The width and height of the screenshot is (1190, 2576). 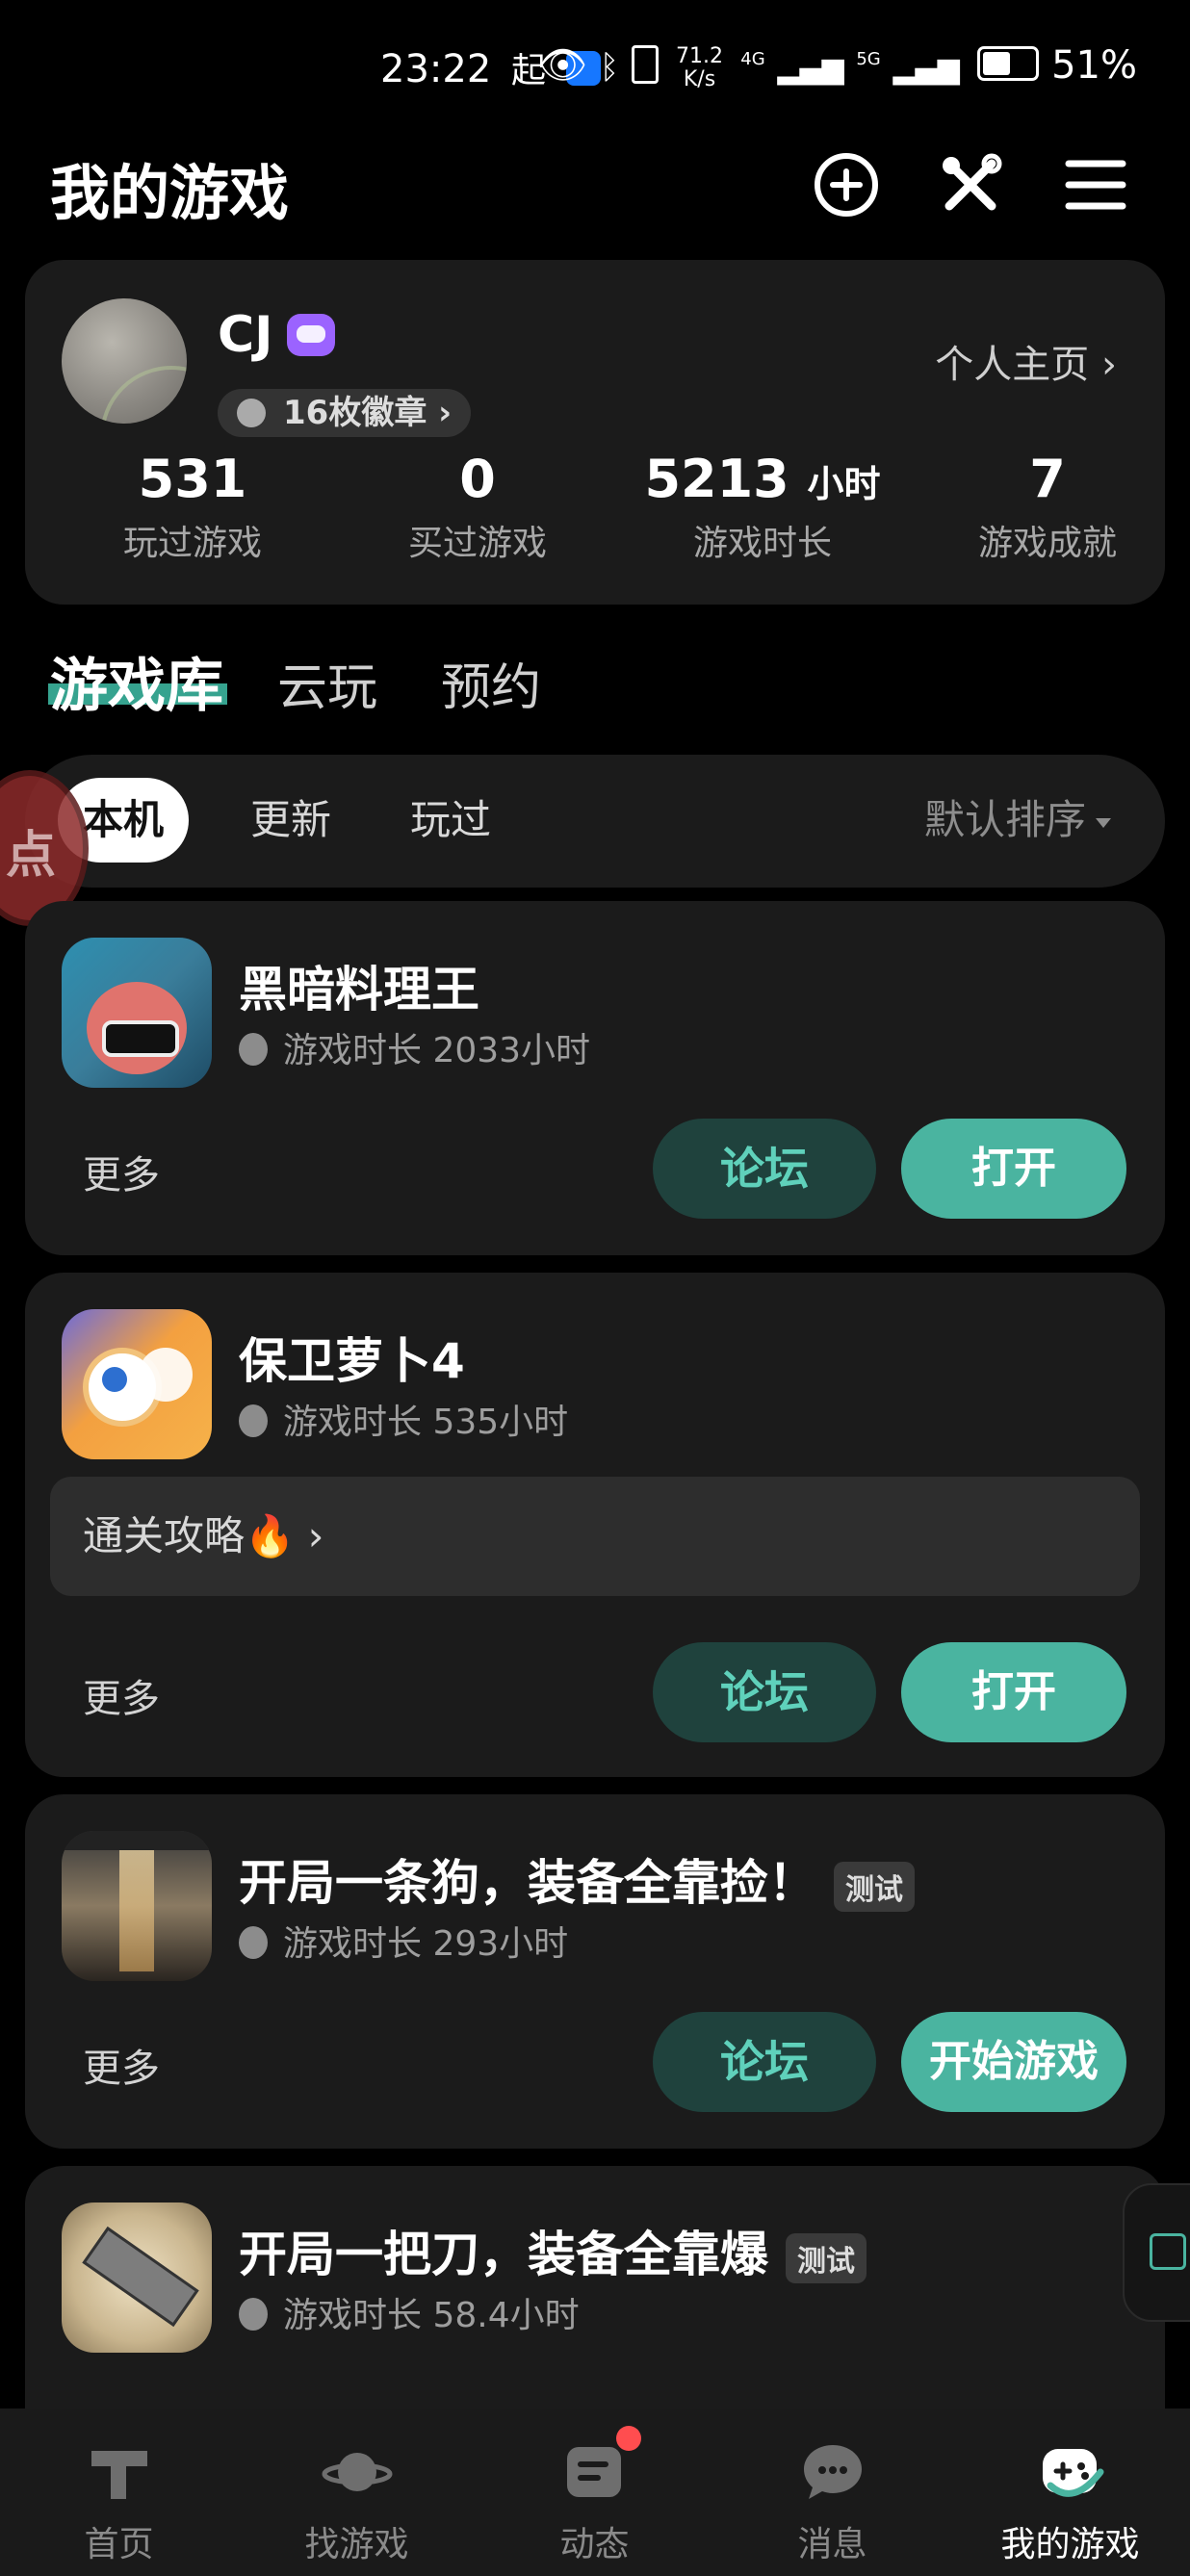 I want to click on filter-updates: 更新, so click(x=291, y=820).